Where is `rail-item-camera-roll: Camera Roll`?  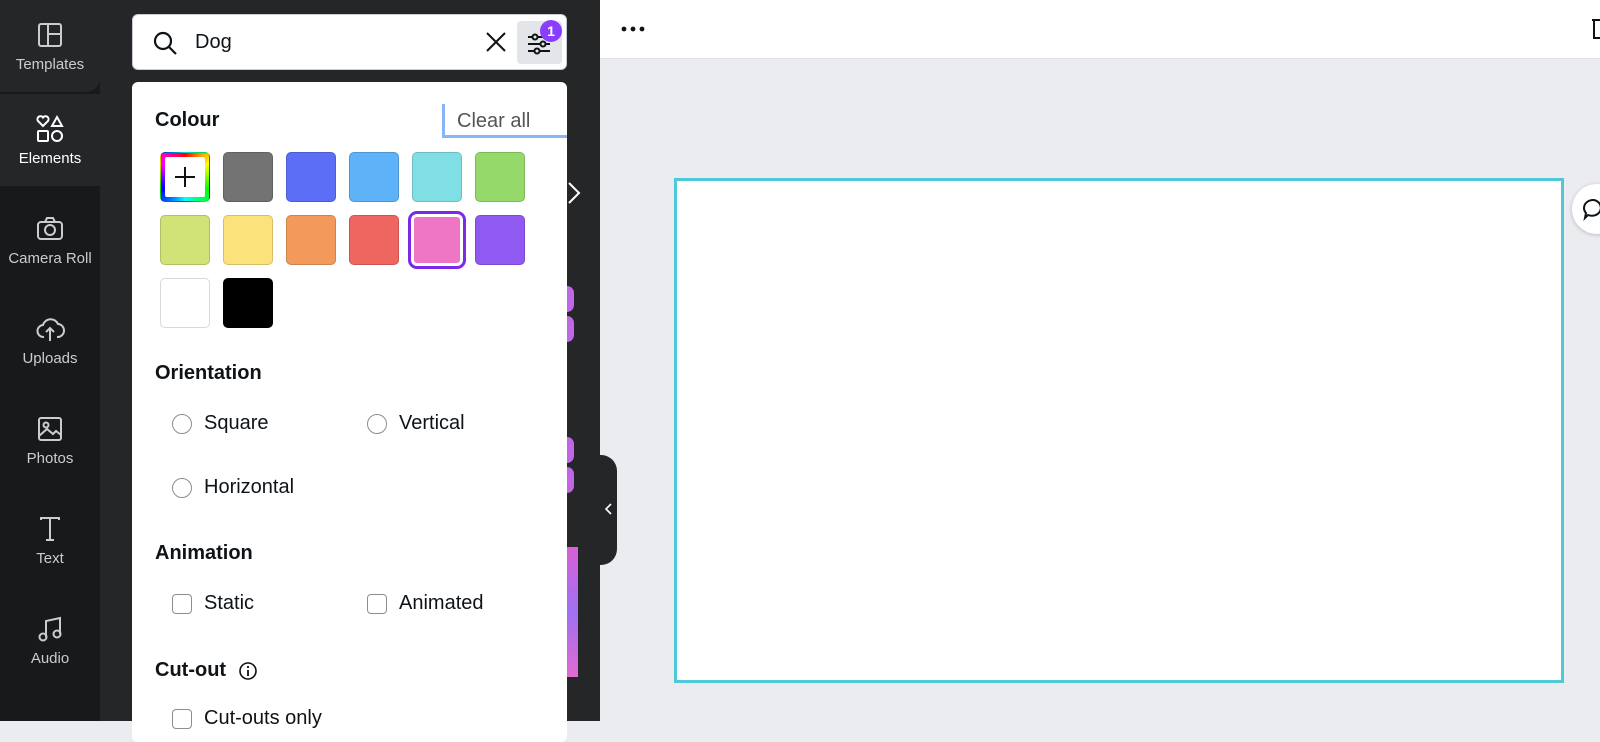
rail-item-camera-roll: Camera Roll is located at coordinates (50, 240).